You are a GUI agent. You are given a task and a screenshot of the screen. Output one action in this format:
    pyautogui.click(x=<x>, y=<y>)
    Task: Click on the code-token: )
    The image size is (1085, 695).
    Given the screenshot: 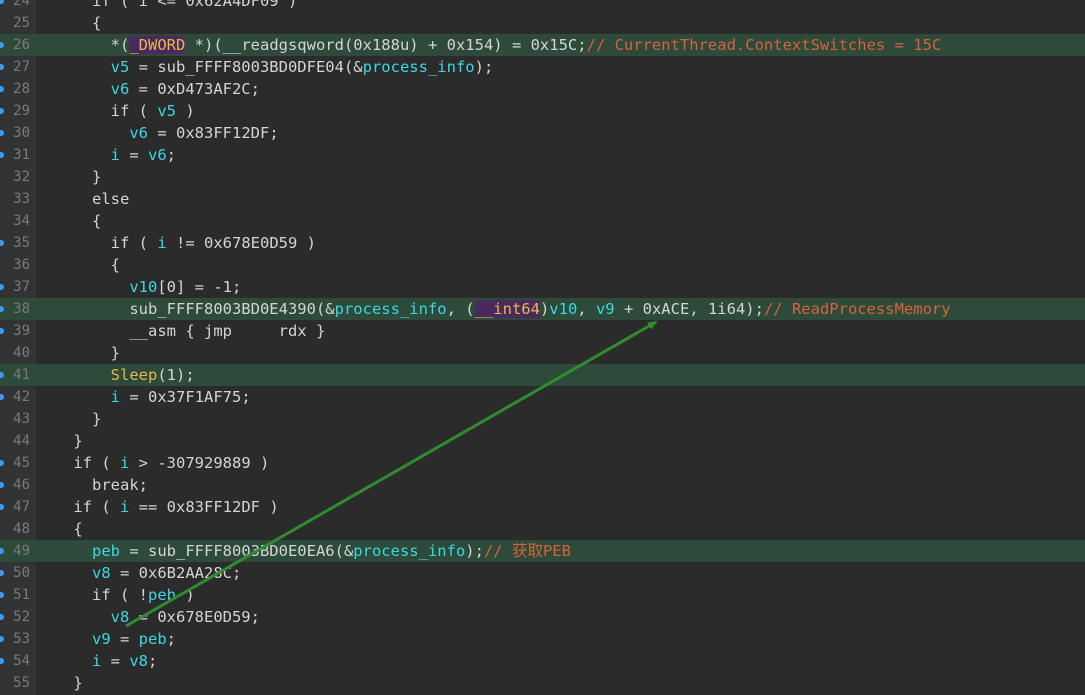 What is the action you would take?
    pyautogui.click(x=185, y=111)
    